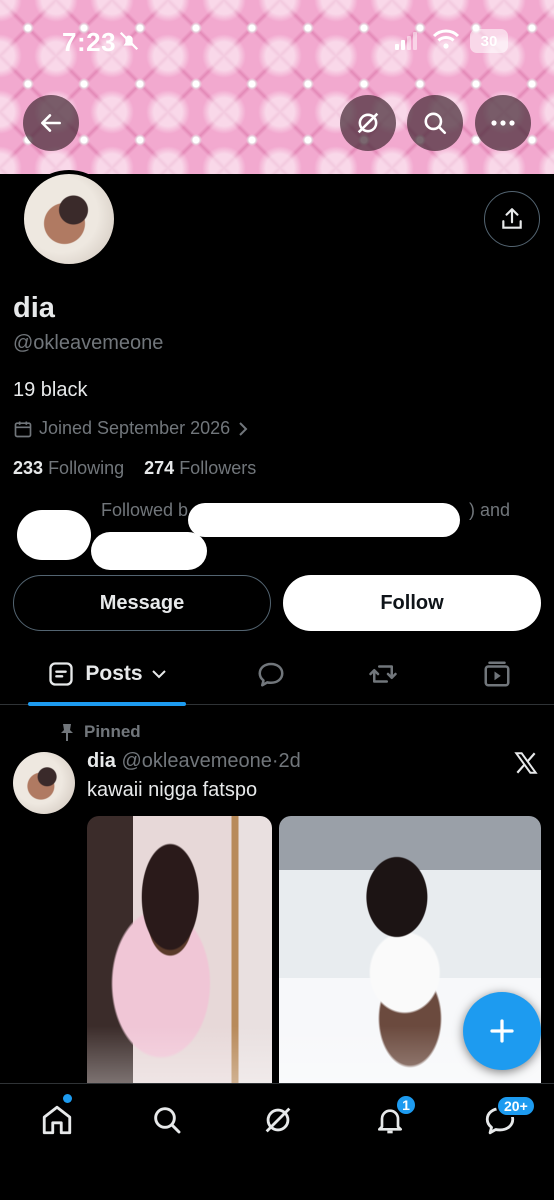 The height and width of the screenshot is (1200, 554). Describe the element at coordinates (179, 951) in the screenshot. I see `post-image` at that location.